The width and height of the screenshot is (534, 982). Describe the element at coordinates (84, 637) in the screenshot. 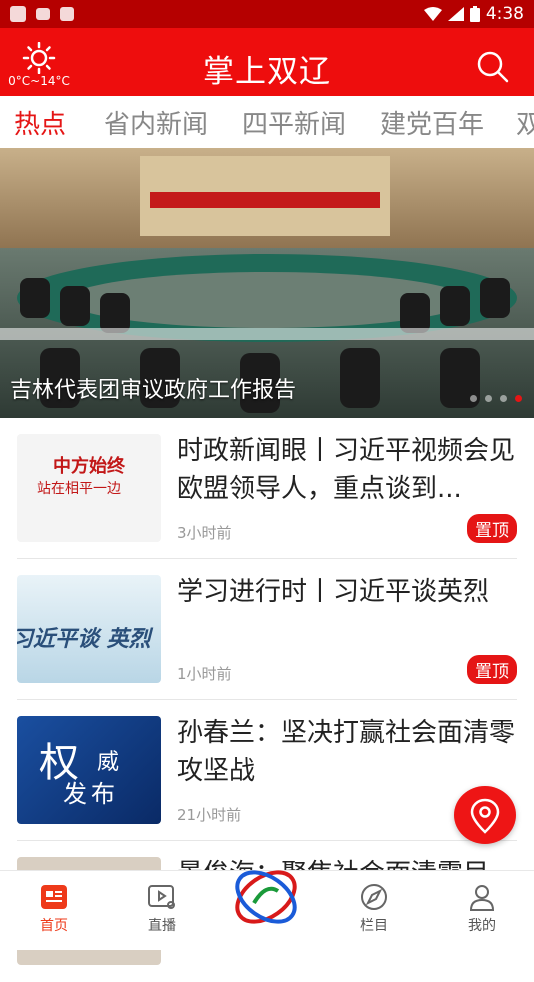

I see `thumb-text: 习近平谈 英烈` at that location.